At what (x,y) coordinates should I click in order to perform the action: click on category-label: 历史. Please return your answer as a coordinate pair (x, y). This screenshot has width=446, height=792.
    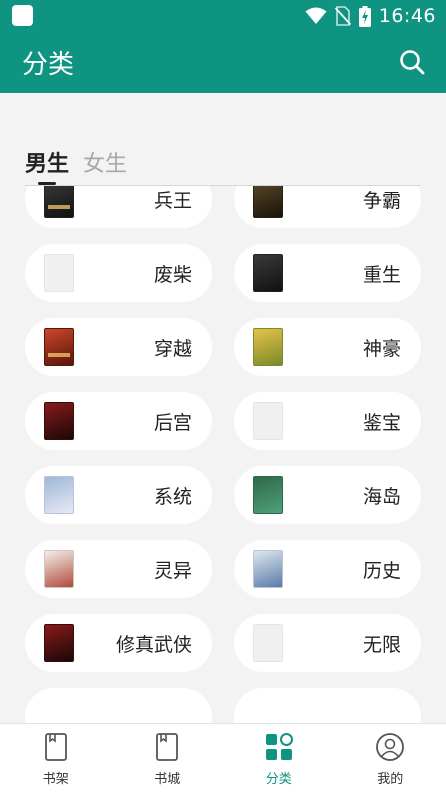
    Looking at the image, I should click on (381, 571).